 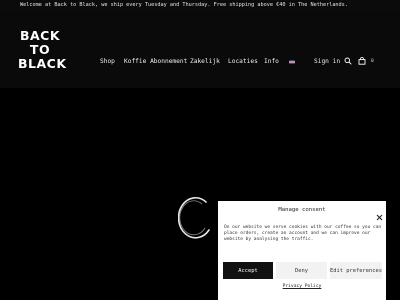 What do you see at coordinates (301, 270) in the screenshot?
I see `deny-button: Deny` at bounding box center [301, 270].